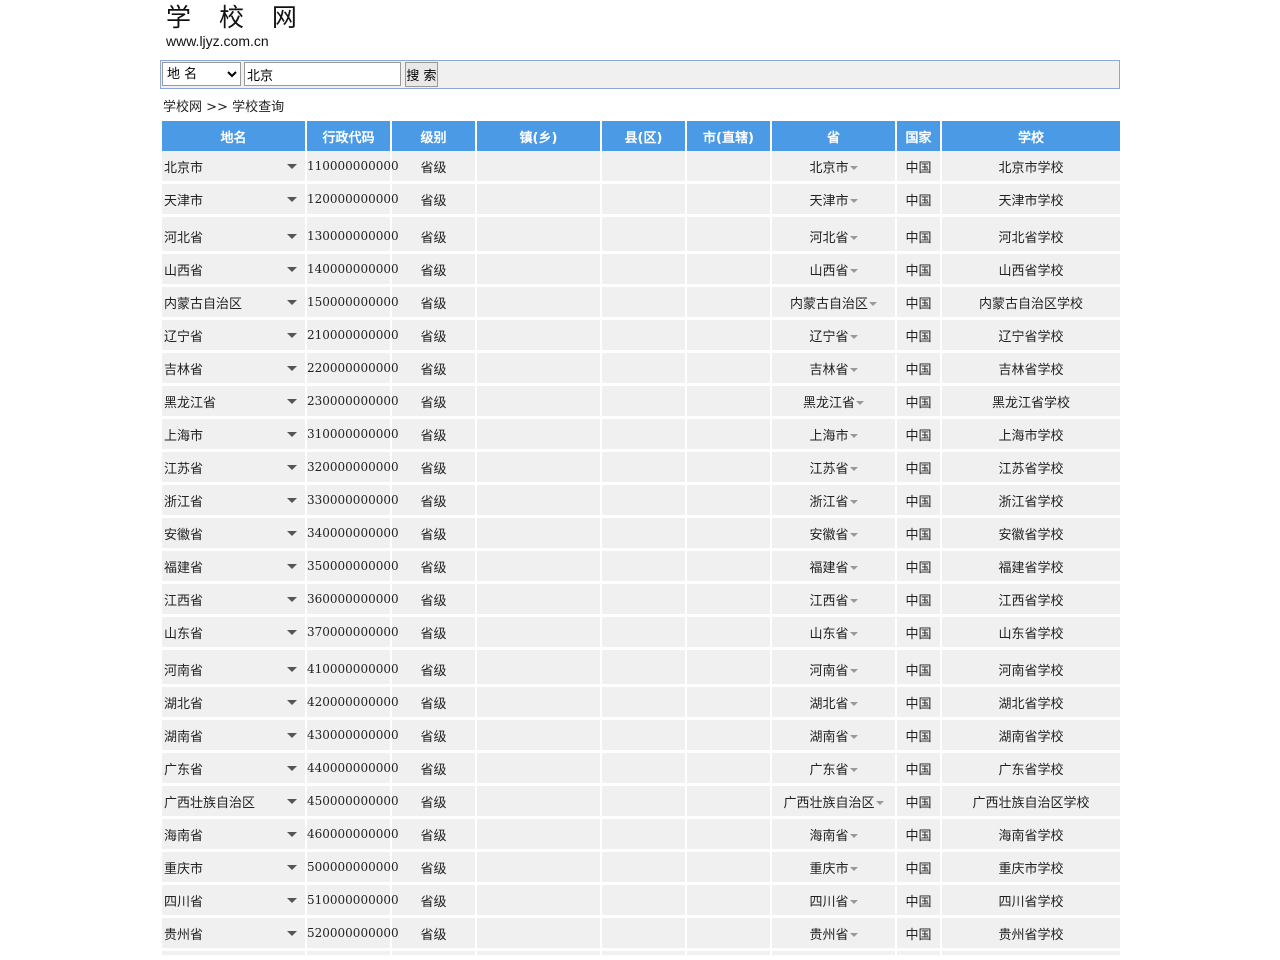 The image size is (1280, 960). What do you see at coordinates (828, 502) in the screenshot?
I see `province-link: 浙江省` at bounding box center [828, 502].